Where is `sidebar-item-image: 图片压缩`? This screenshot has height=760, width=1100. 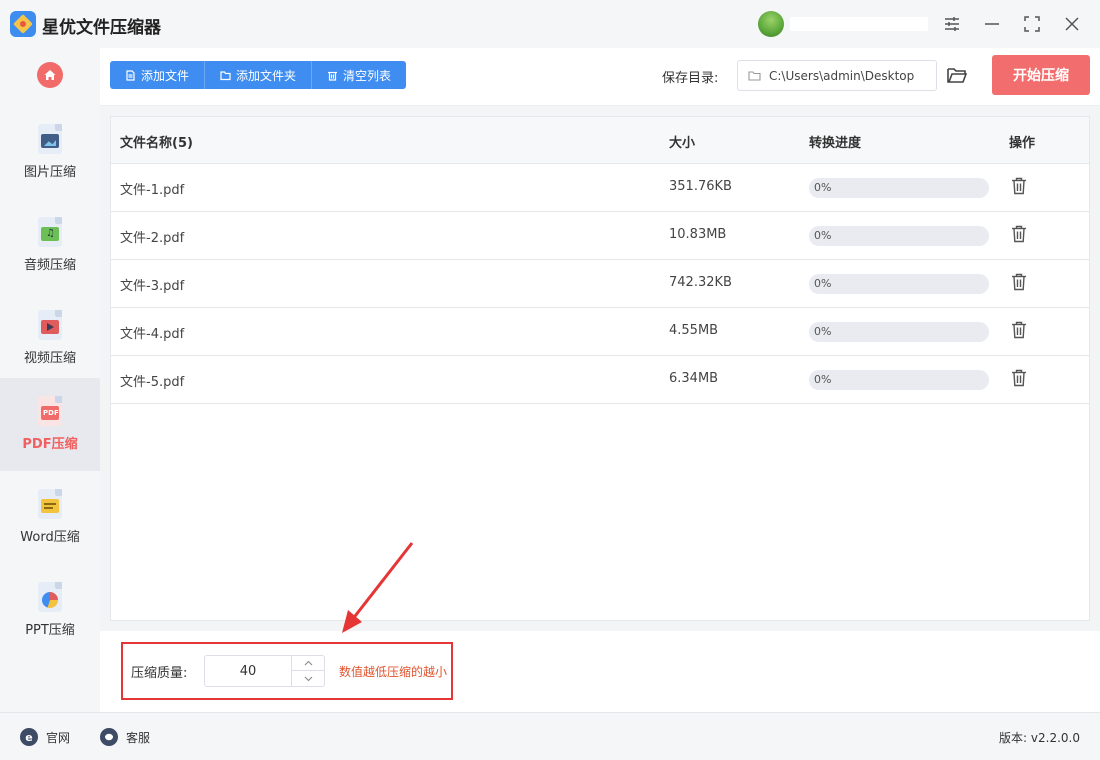
sidebar-item-image: 图片压缩 is located at coordinates (50, 152).